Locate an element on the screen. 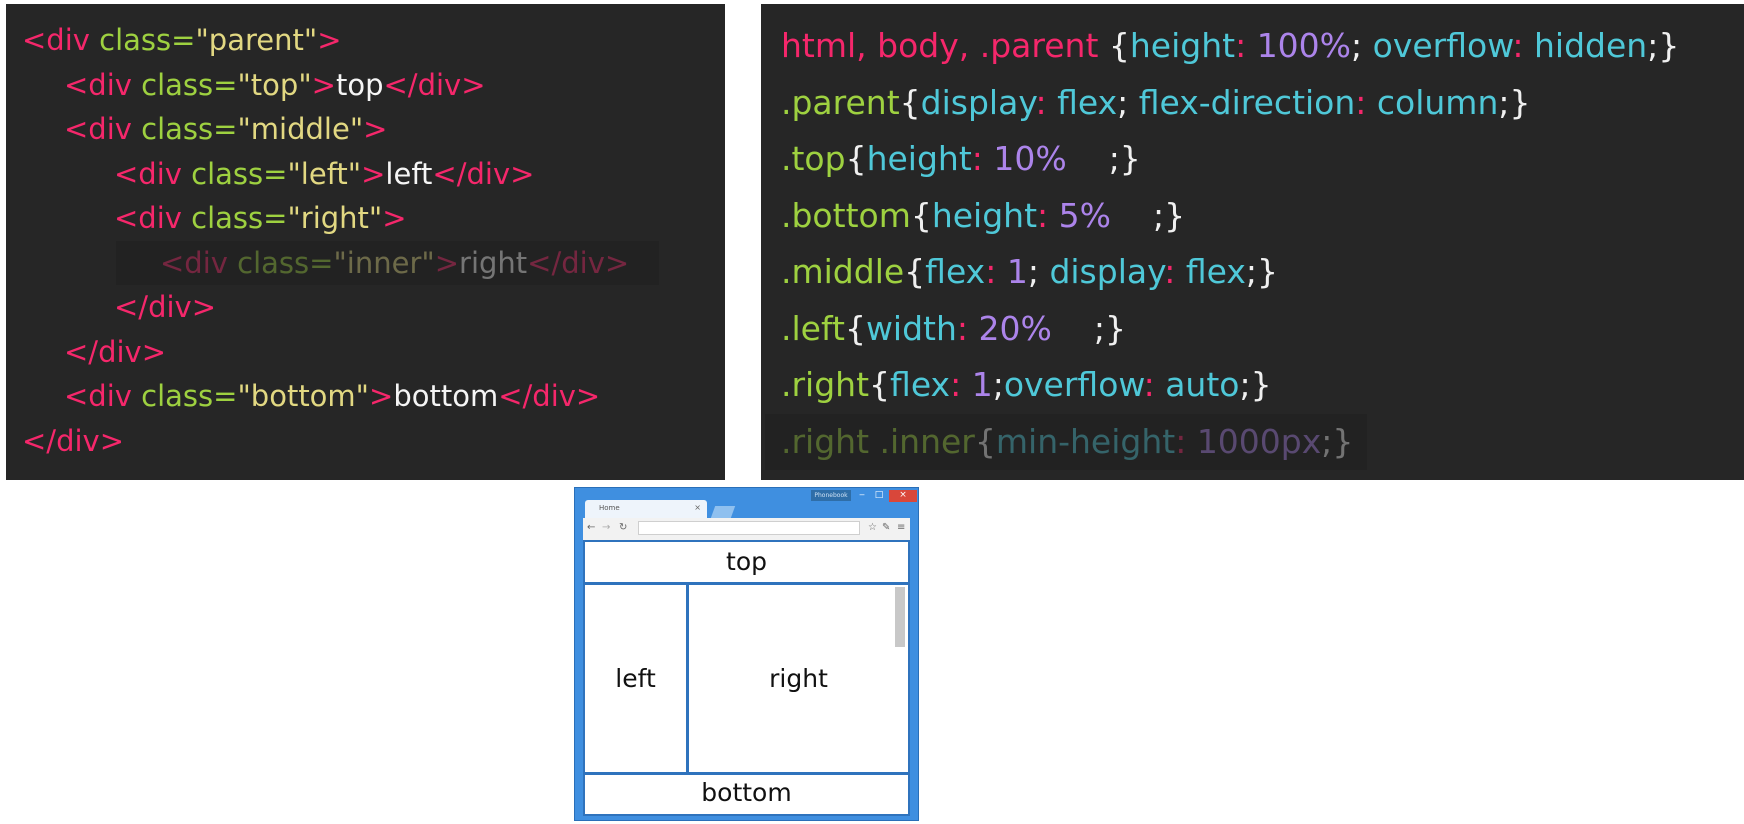 The height and width of the screenshot is (824, 1744). css-value: 10% is located at coordinates (1030, 158).